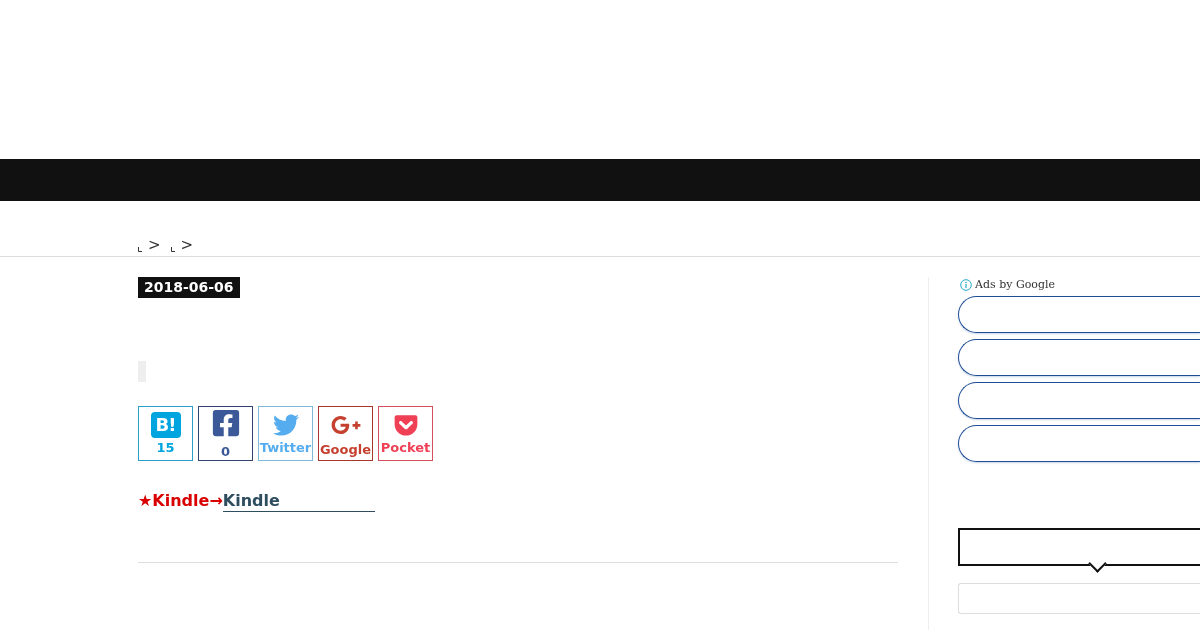 The image size is (1200, 630). What do you see at coordinates (165, 425) in the screenshot?
I see `hatena-logo-icon: B!` at bounding box center [165, 425].